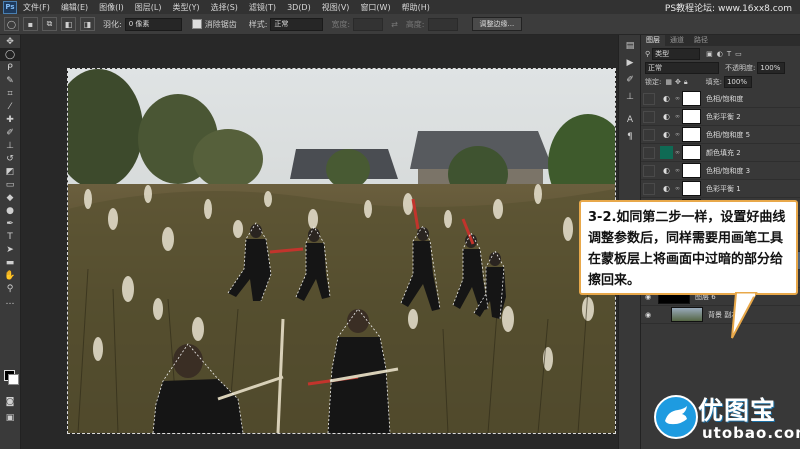 Image resolution: width=800 pixels, height=449 pixels. I want to click on layers-tabs: 图层 通道 路径, so click(720, 40).